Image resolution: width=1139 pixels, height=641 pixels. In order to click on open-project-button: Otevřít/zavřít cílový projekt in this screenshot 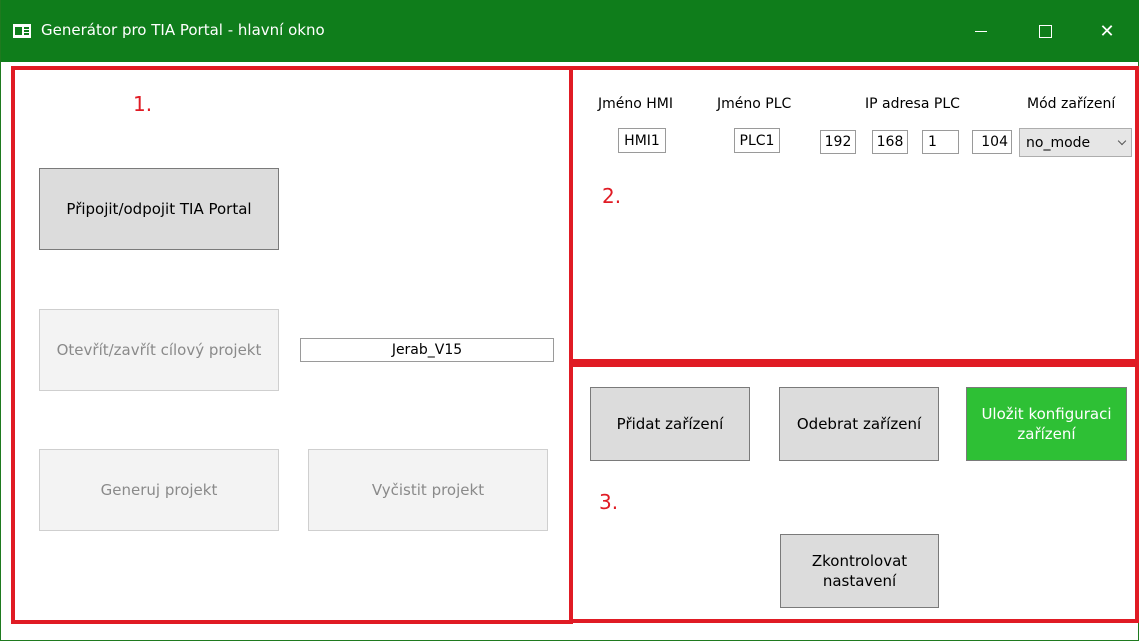, I will do `click(159, 350)`.